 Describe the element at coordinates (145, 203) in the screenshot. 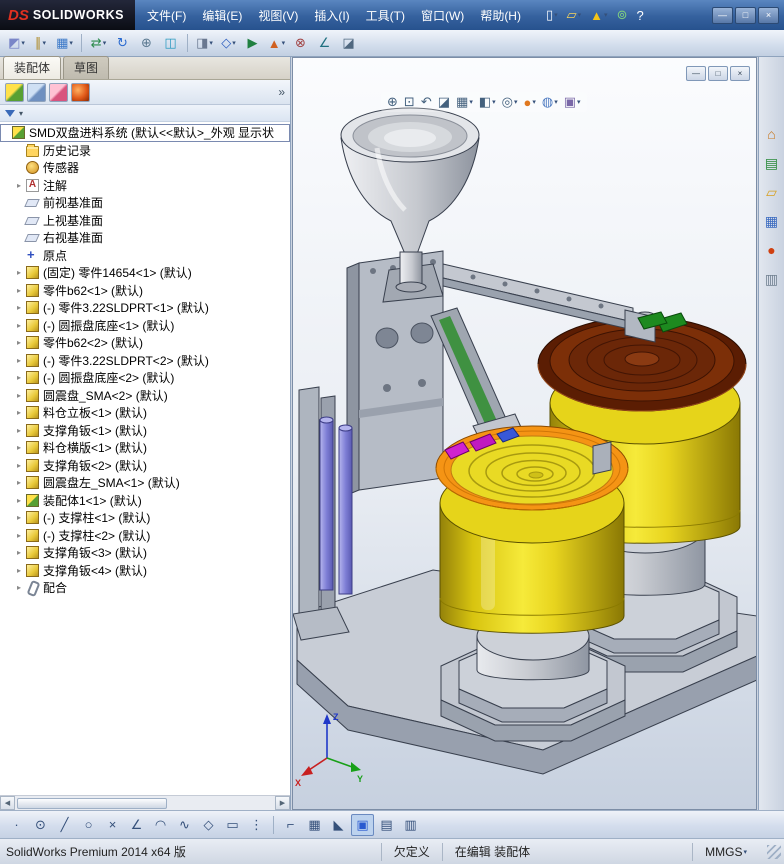

I see `tree-item: 前视基准面` at that location.